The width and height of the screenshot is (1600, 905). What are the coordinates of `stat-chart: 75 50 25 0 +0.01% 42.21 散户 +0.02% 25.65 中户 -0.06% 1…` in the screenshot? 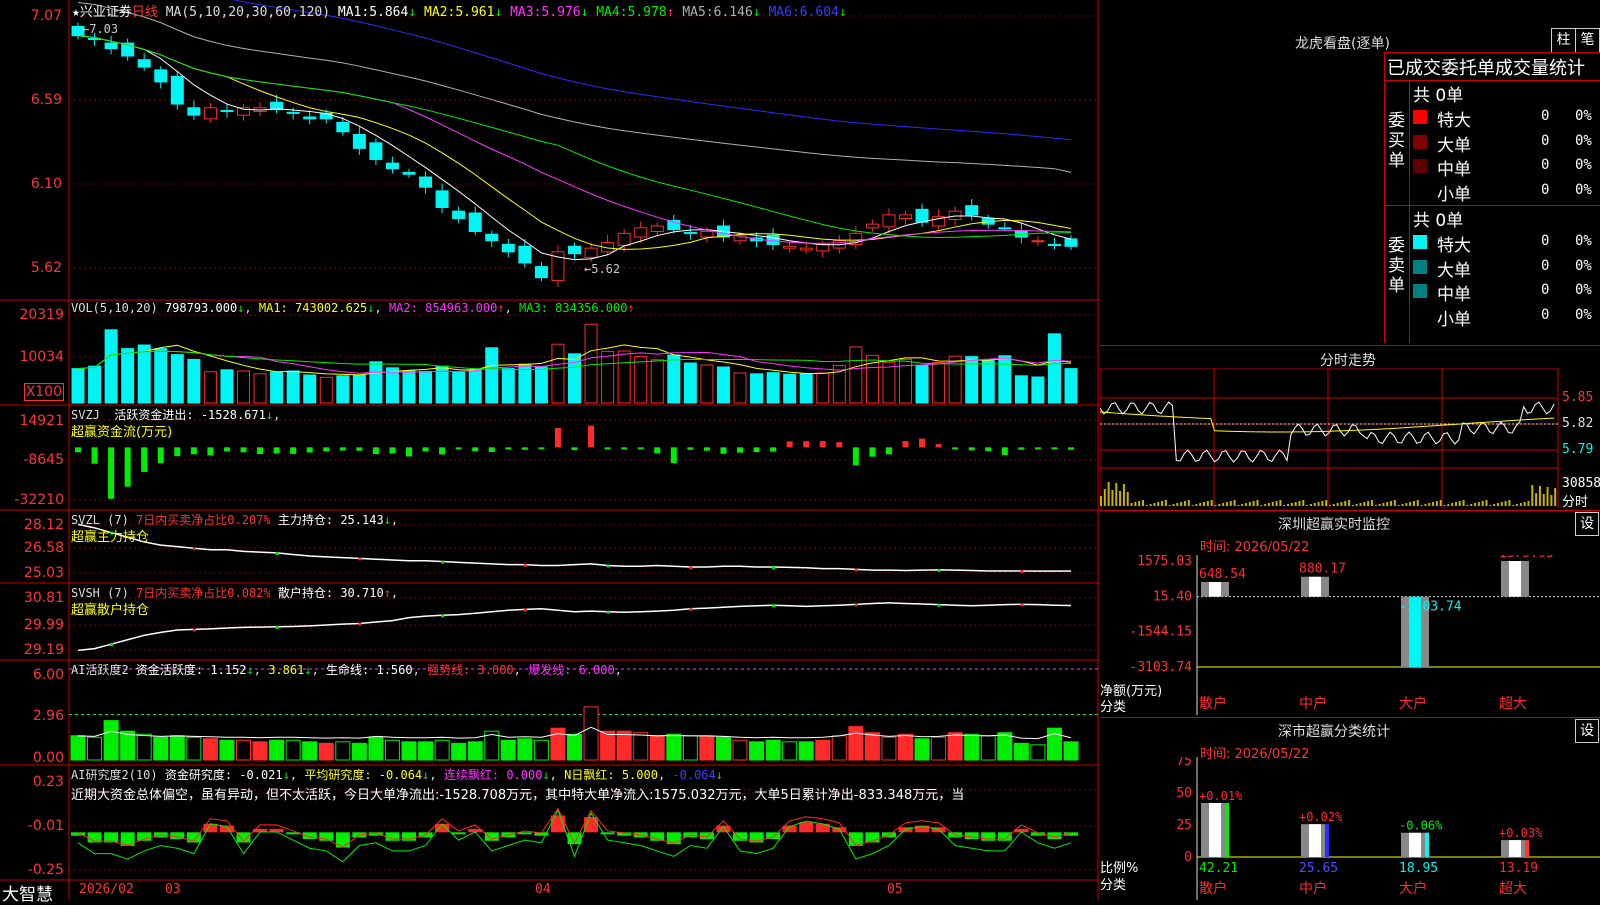 It's located at (1388, 828).